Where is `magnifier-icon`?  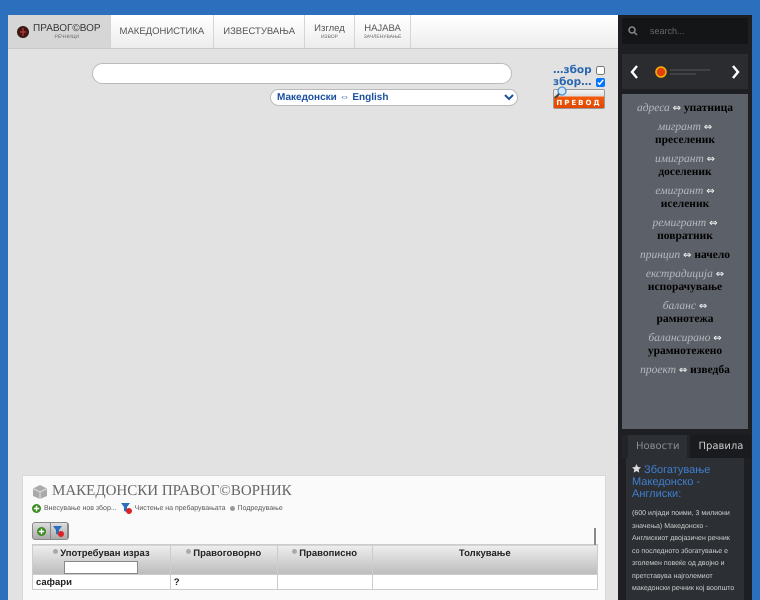
magnifier-icon is located at coordinates (561, 93).